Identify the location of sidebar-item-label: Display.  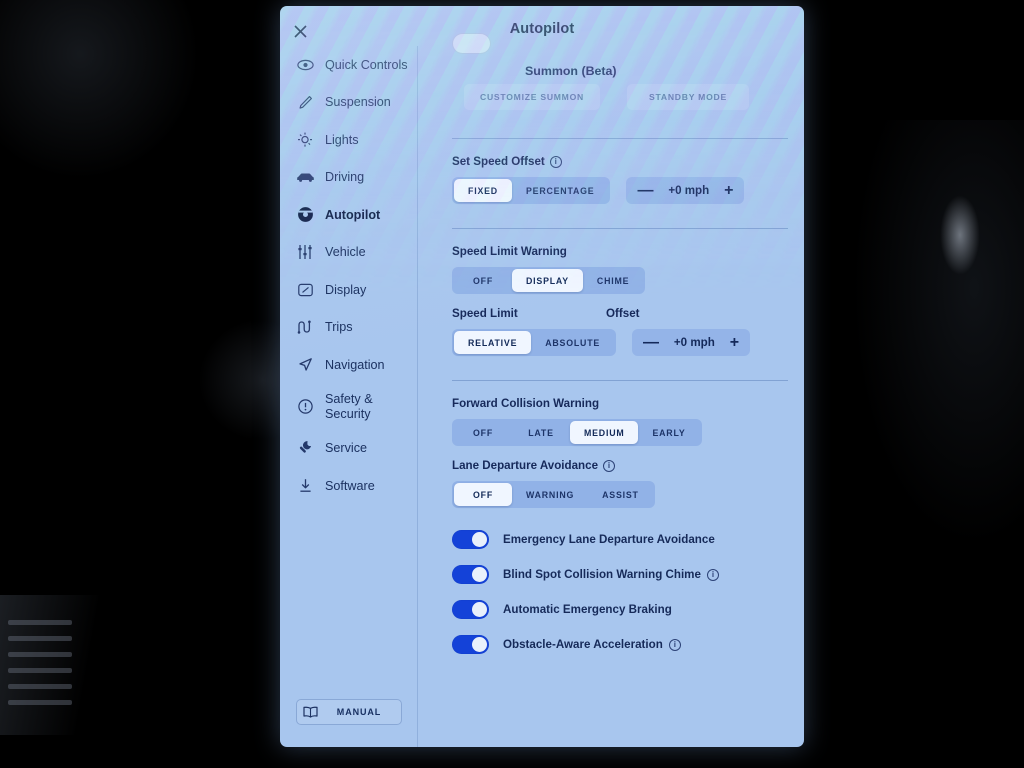
(346, 289).